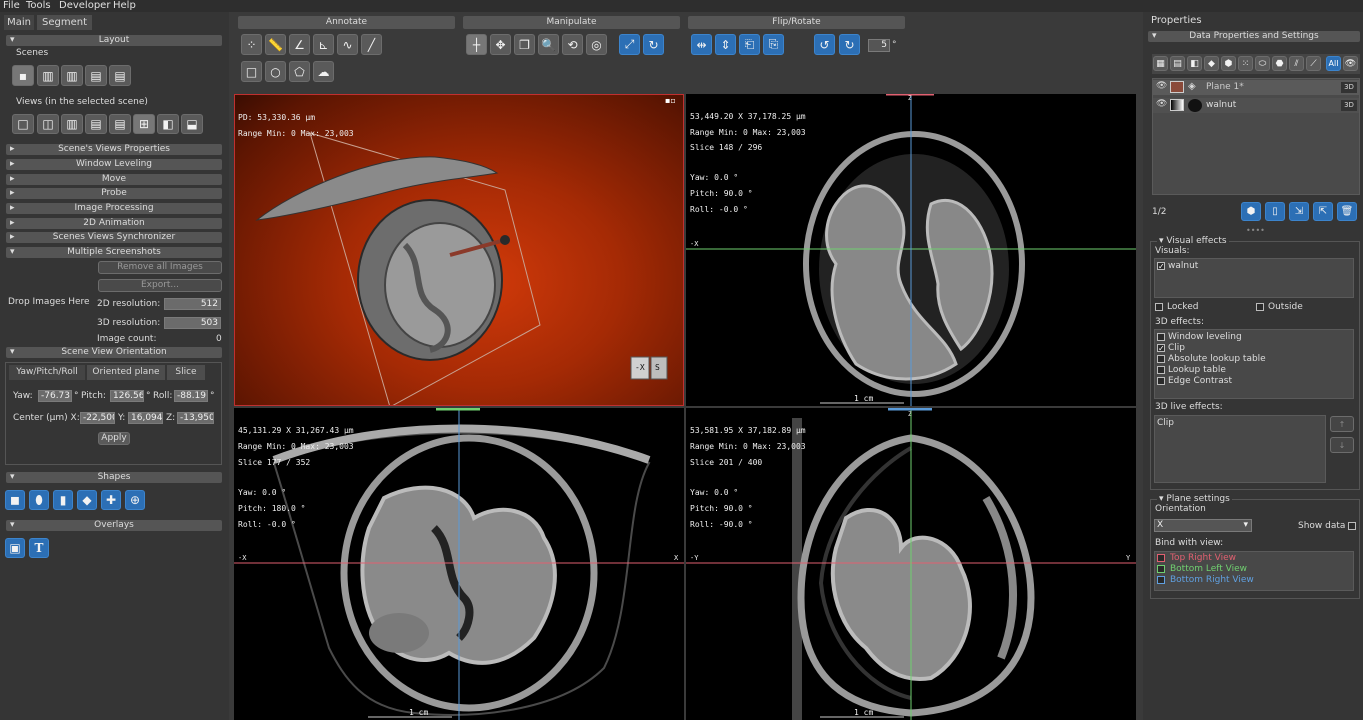 Image resolution: width=1363 pixels, height=720 pixels. I want to click on manipulate-crosshair-button: ┼, so click(476, 44).